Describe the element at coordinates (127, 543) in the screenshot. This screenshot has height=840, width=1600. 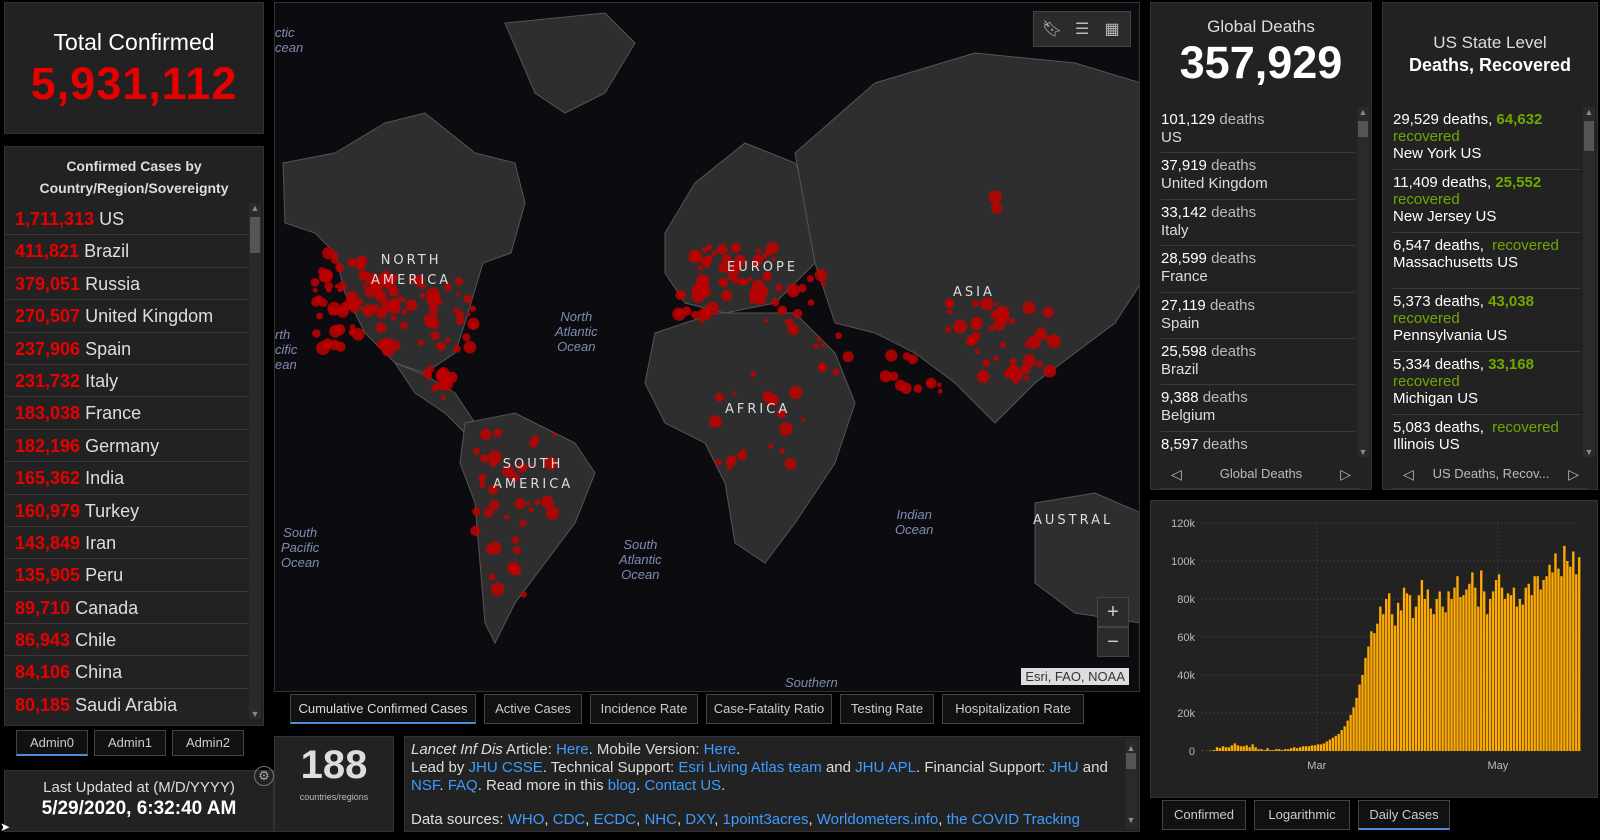
I see `country-list-item: 143,849 Iran` at that location.